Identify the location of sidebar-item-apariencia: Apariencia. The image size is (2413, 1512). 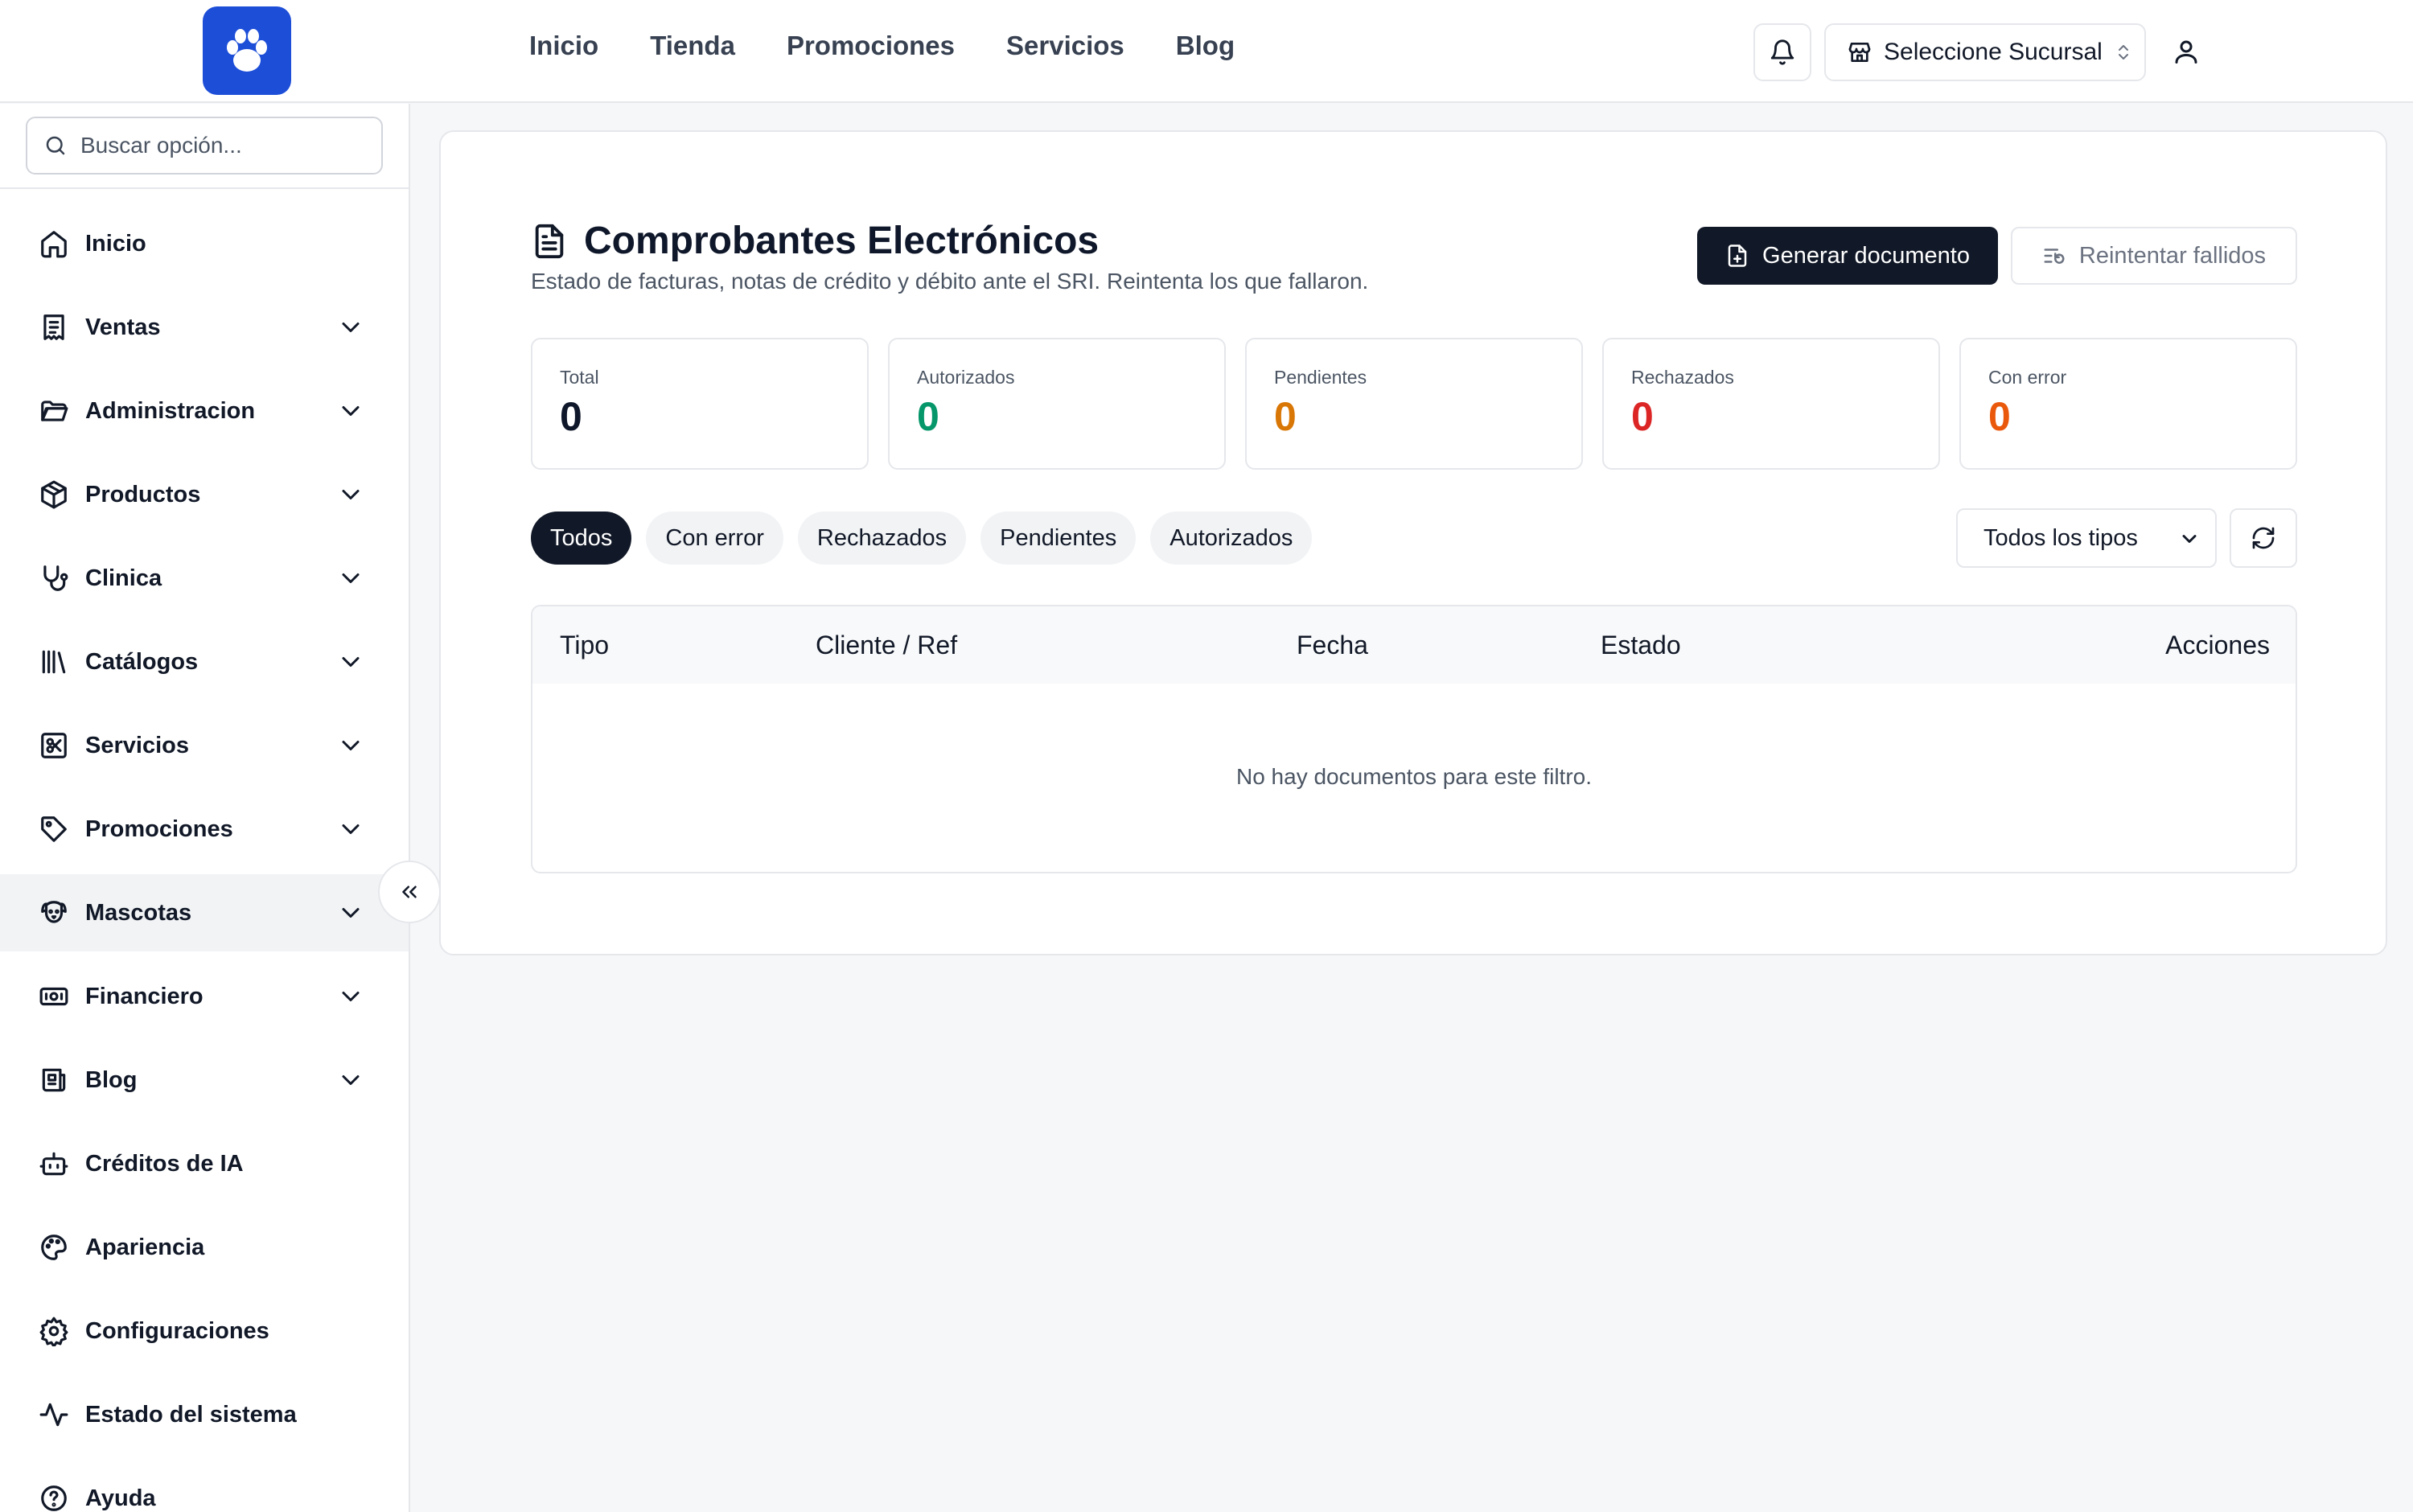
(204, 1247).